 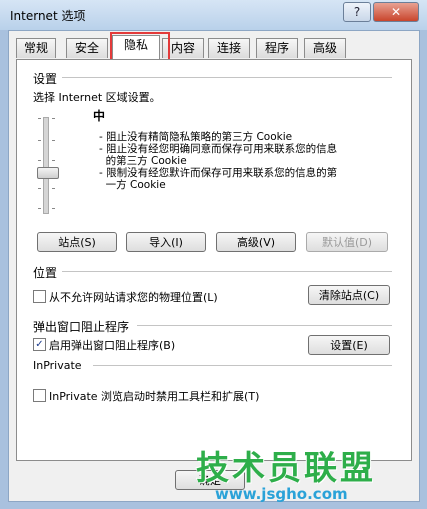 What do you see at coordinates (286, 467) in the screenshot?
I see `watermark-logo: 技术员联盟` at bounding box center [286, 467].